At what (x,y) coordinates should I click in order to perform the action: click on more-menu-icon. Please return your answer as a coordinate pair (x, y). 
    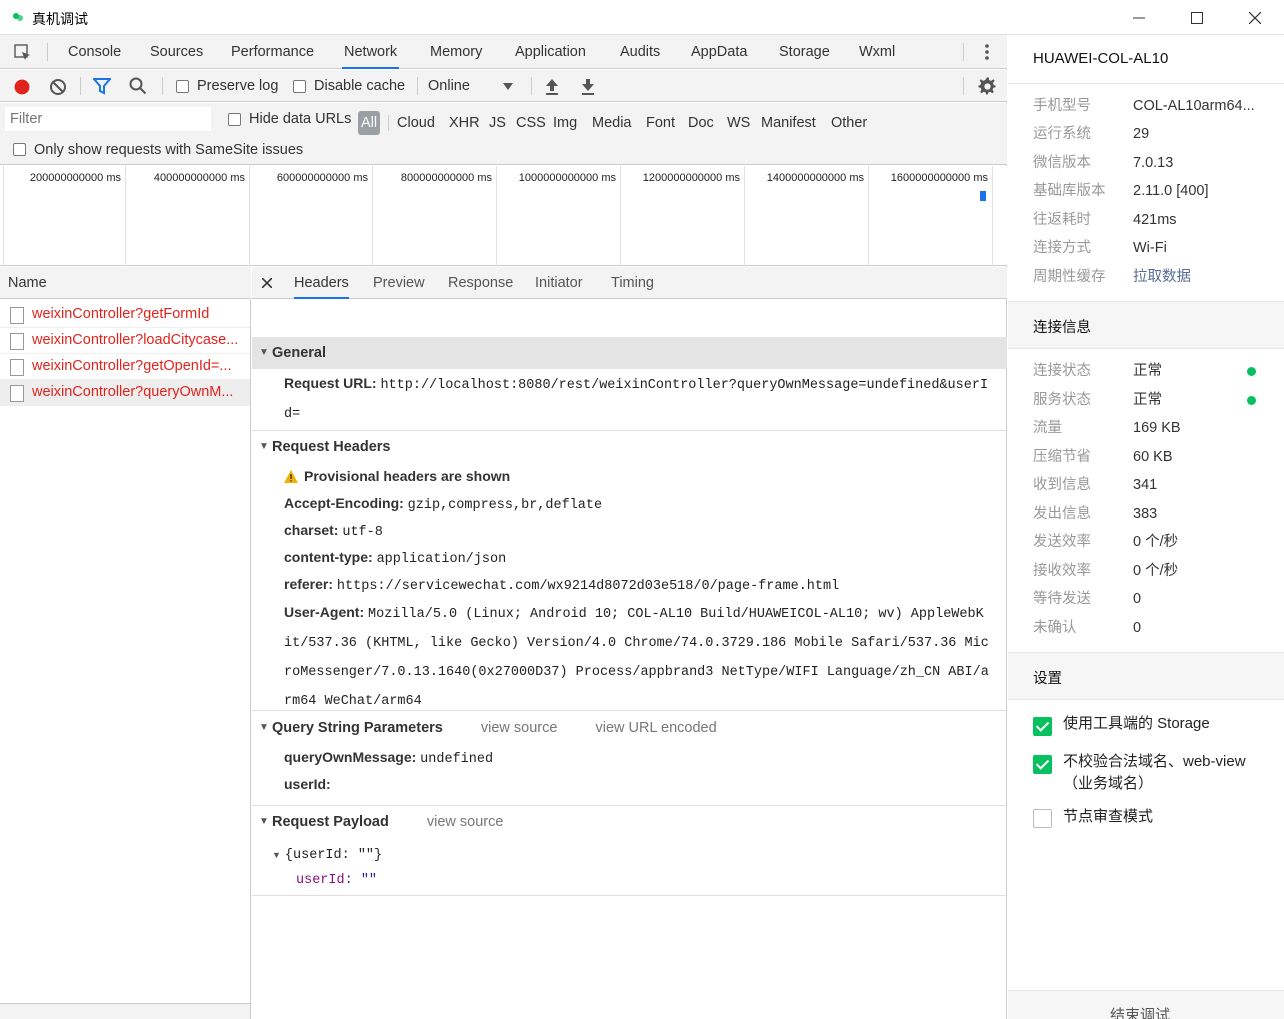
    Looking at the image, I should click on (987, 52).